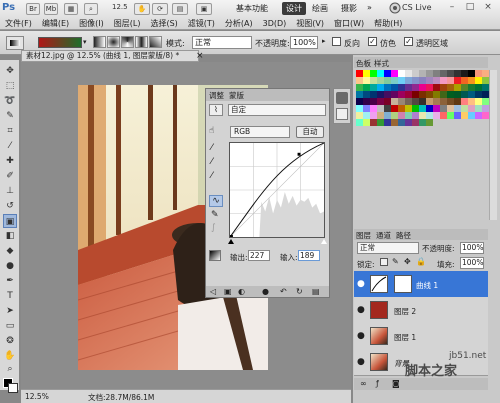 The width and height of the screenshot is (500, 403). What do you see at coordinates (277, 190) in the screenshot?
I see `curves-graph` at bounding box center [277, 190].